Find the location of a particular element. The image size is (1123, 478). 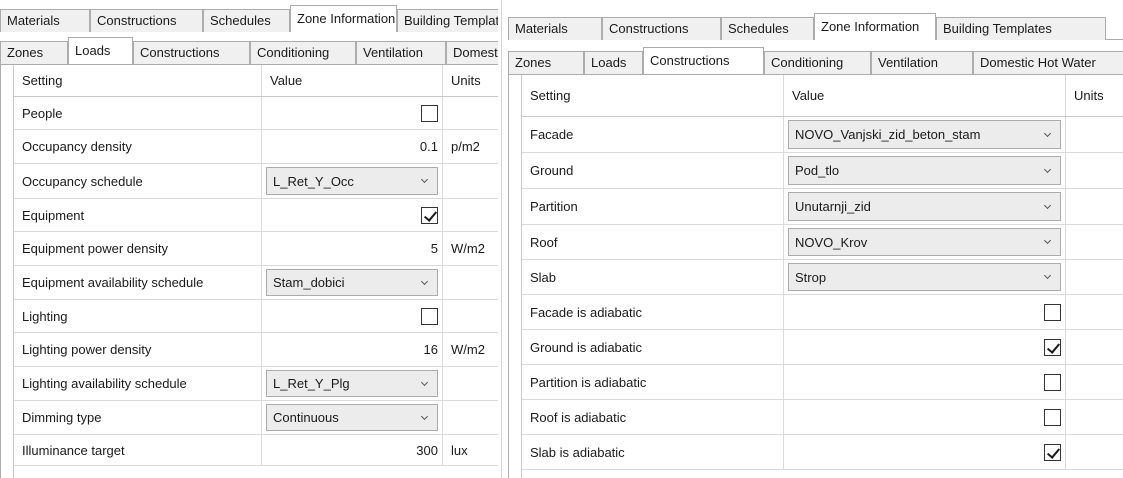

value-number-field: 300 is located at coordinates (352, 450).